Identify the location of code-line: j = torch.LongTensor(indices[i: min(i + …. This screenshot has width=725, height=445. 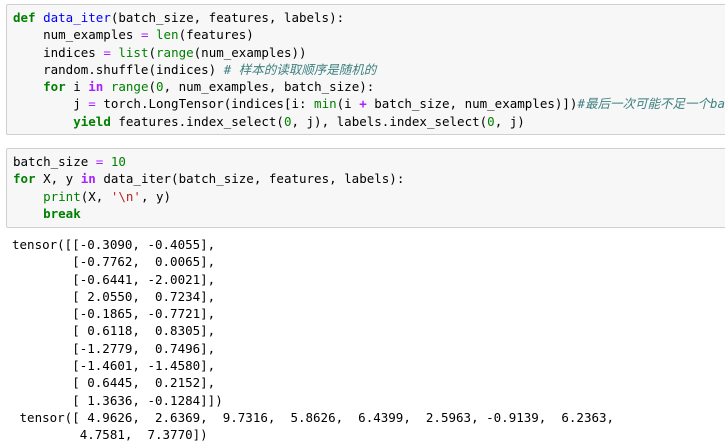
(369, 103).